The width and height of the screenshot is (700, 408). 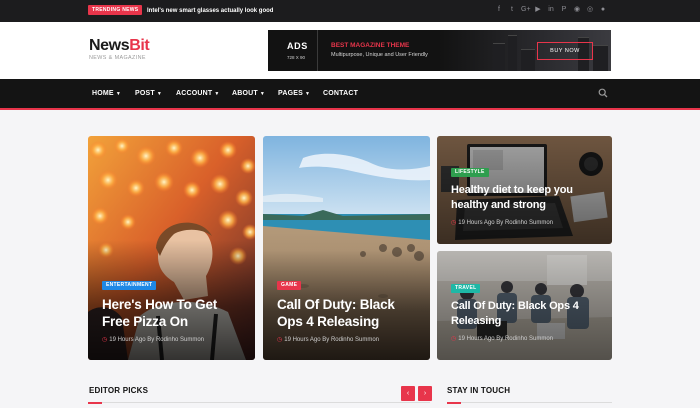 I want to click on linkedin-icon: in, so click(x=551, y=10).